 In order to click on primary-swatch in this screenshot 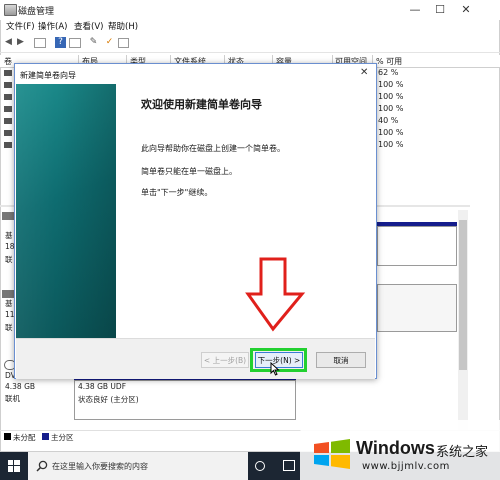, I will do `click(45, 436)`.